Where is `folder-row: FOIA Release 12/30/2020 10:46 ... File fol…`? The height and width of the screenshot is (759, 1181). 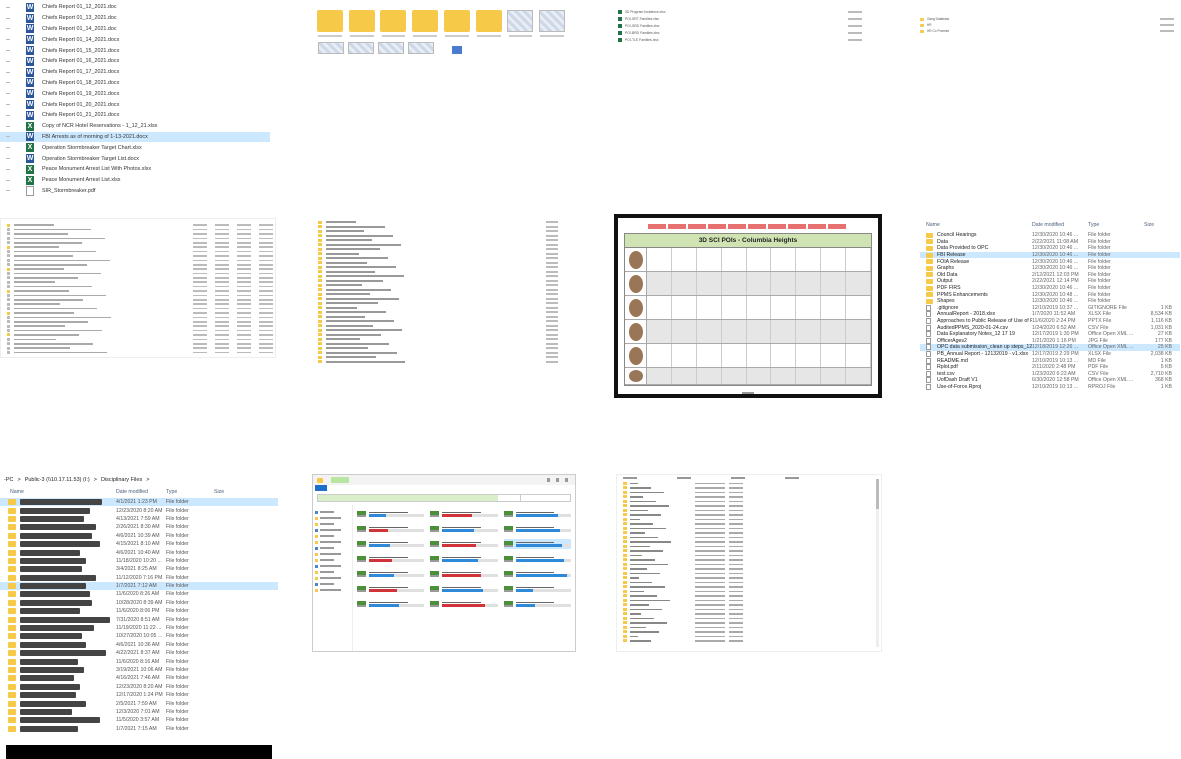
folder-row: FOIA Release 12/30/2020 10:46 ... File fol… is located at coordinates (1050, 261).